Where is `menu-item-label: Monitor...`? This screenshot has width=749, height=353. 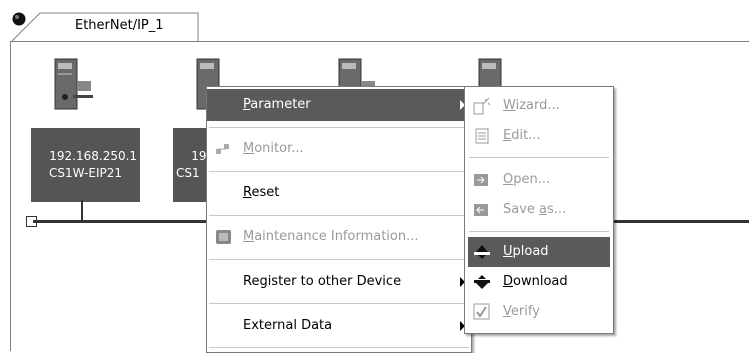 menu-item-label: Monitor... is located at coordinates (273, 148).